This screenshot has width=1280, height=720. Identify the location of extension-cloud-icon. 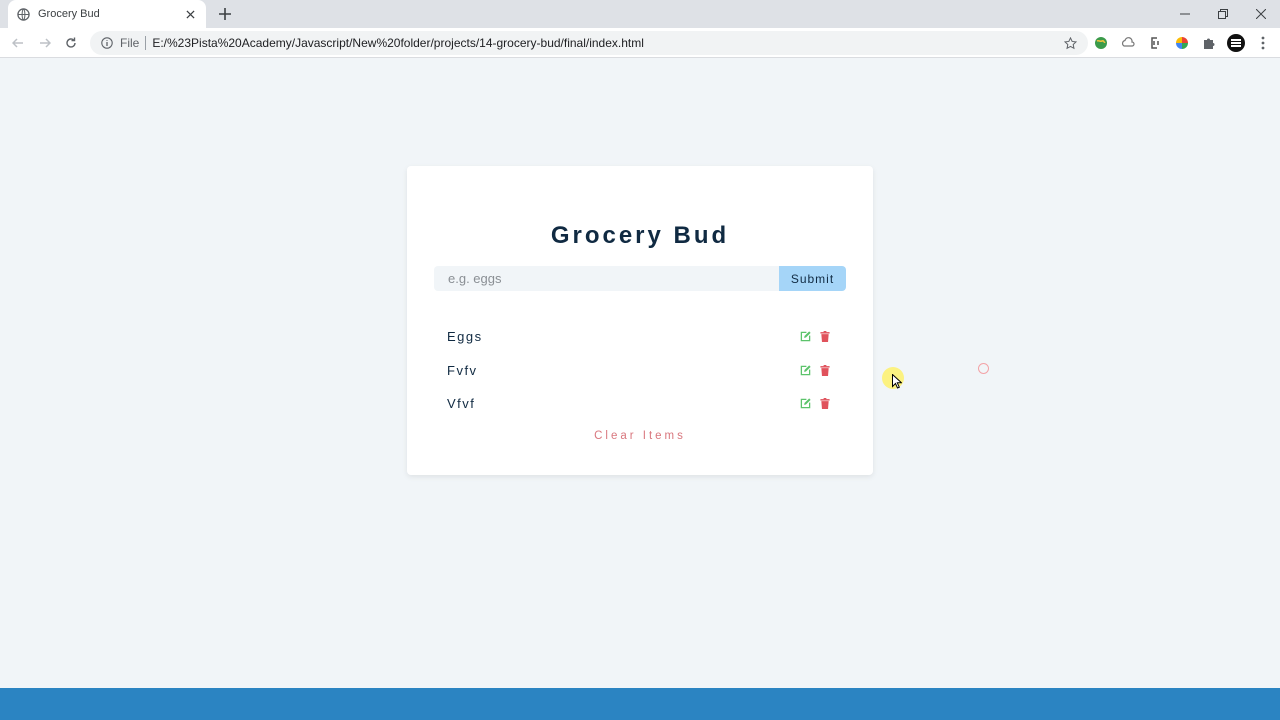
(1128, 43).